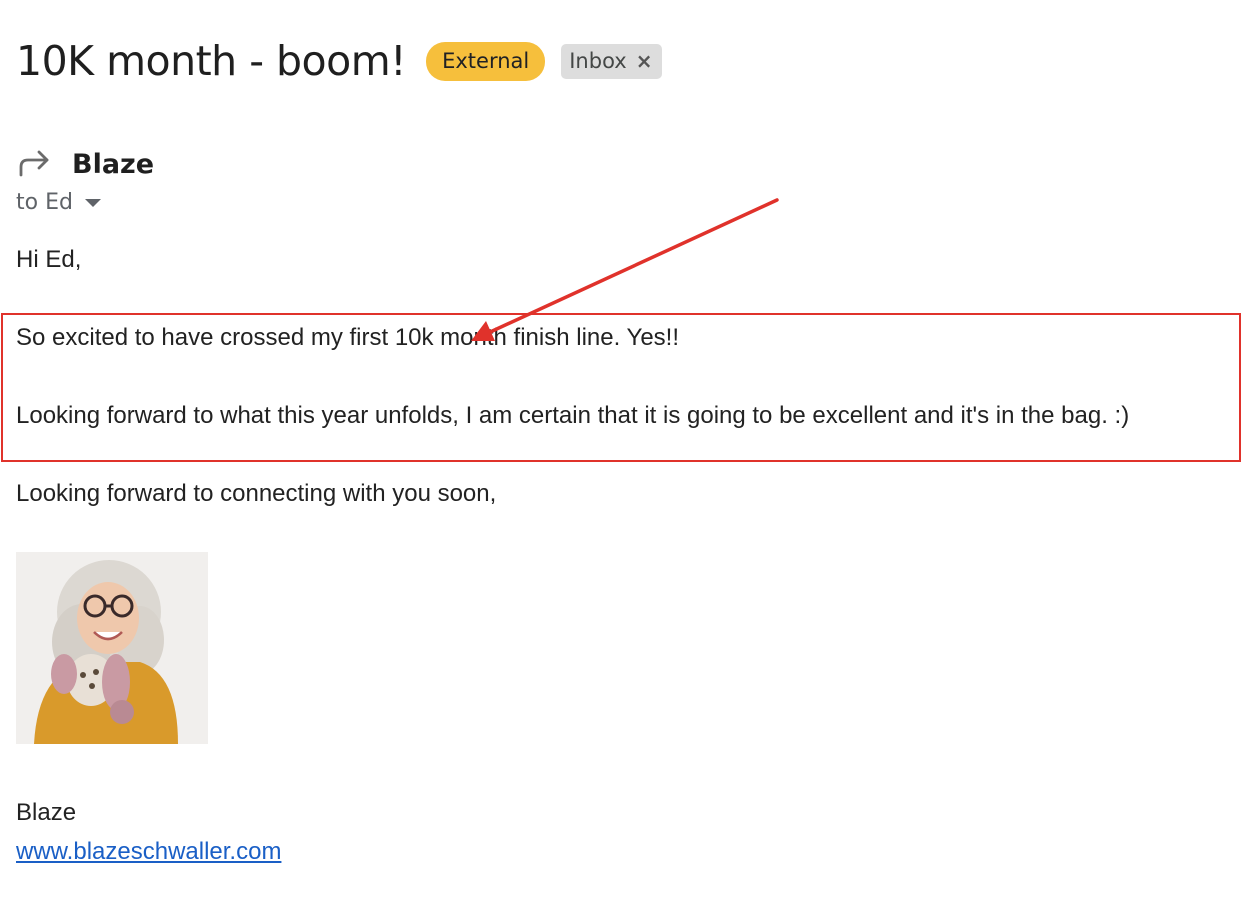 The height and width of the screenshot is (898, 1244). What do you see at coordinates (113, 164) in the screenshot?
I see `sender-name: Blaze` at bounding box center [113, 164].